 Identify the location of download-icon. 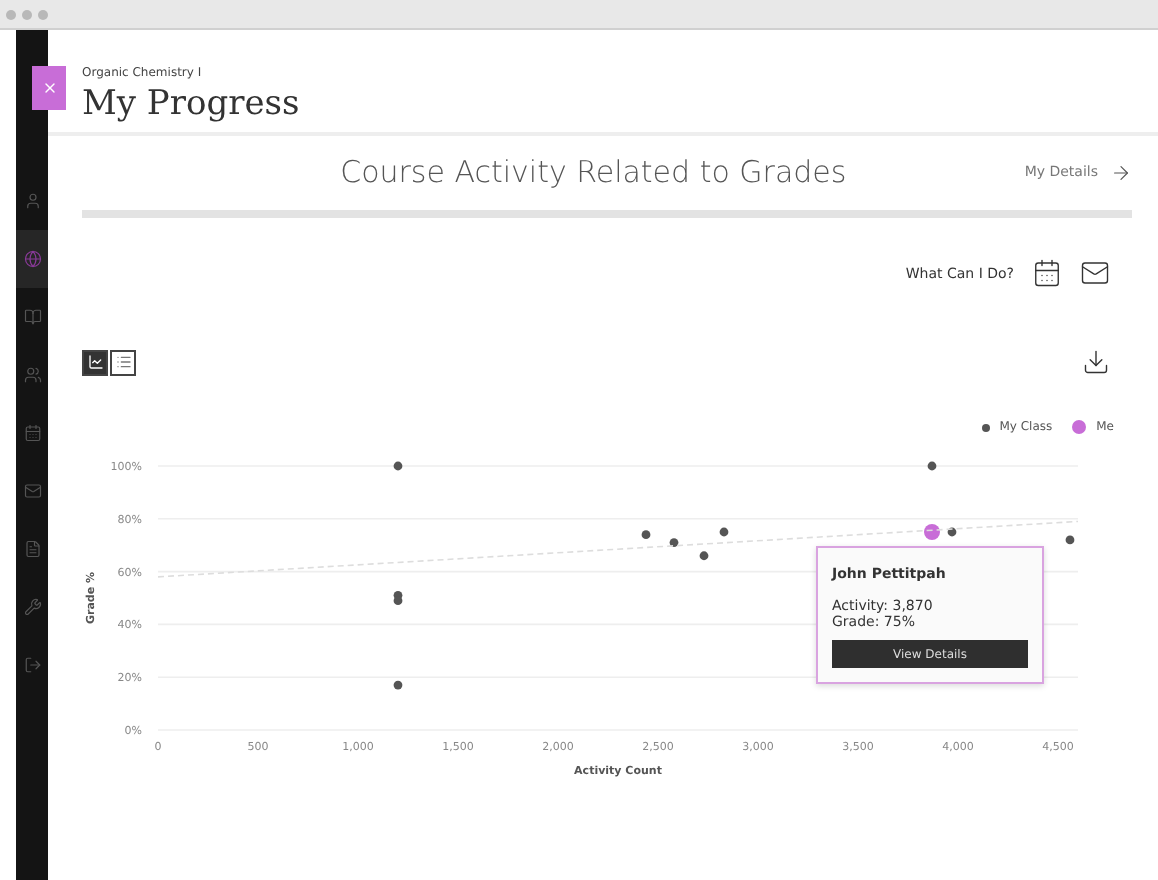
(1096, 362).